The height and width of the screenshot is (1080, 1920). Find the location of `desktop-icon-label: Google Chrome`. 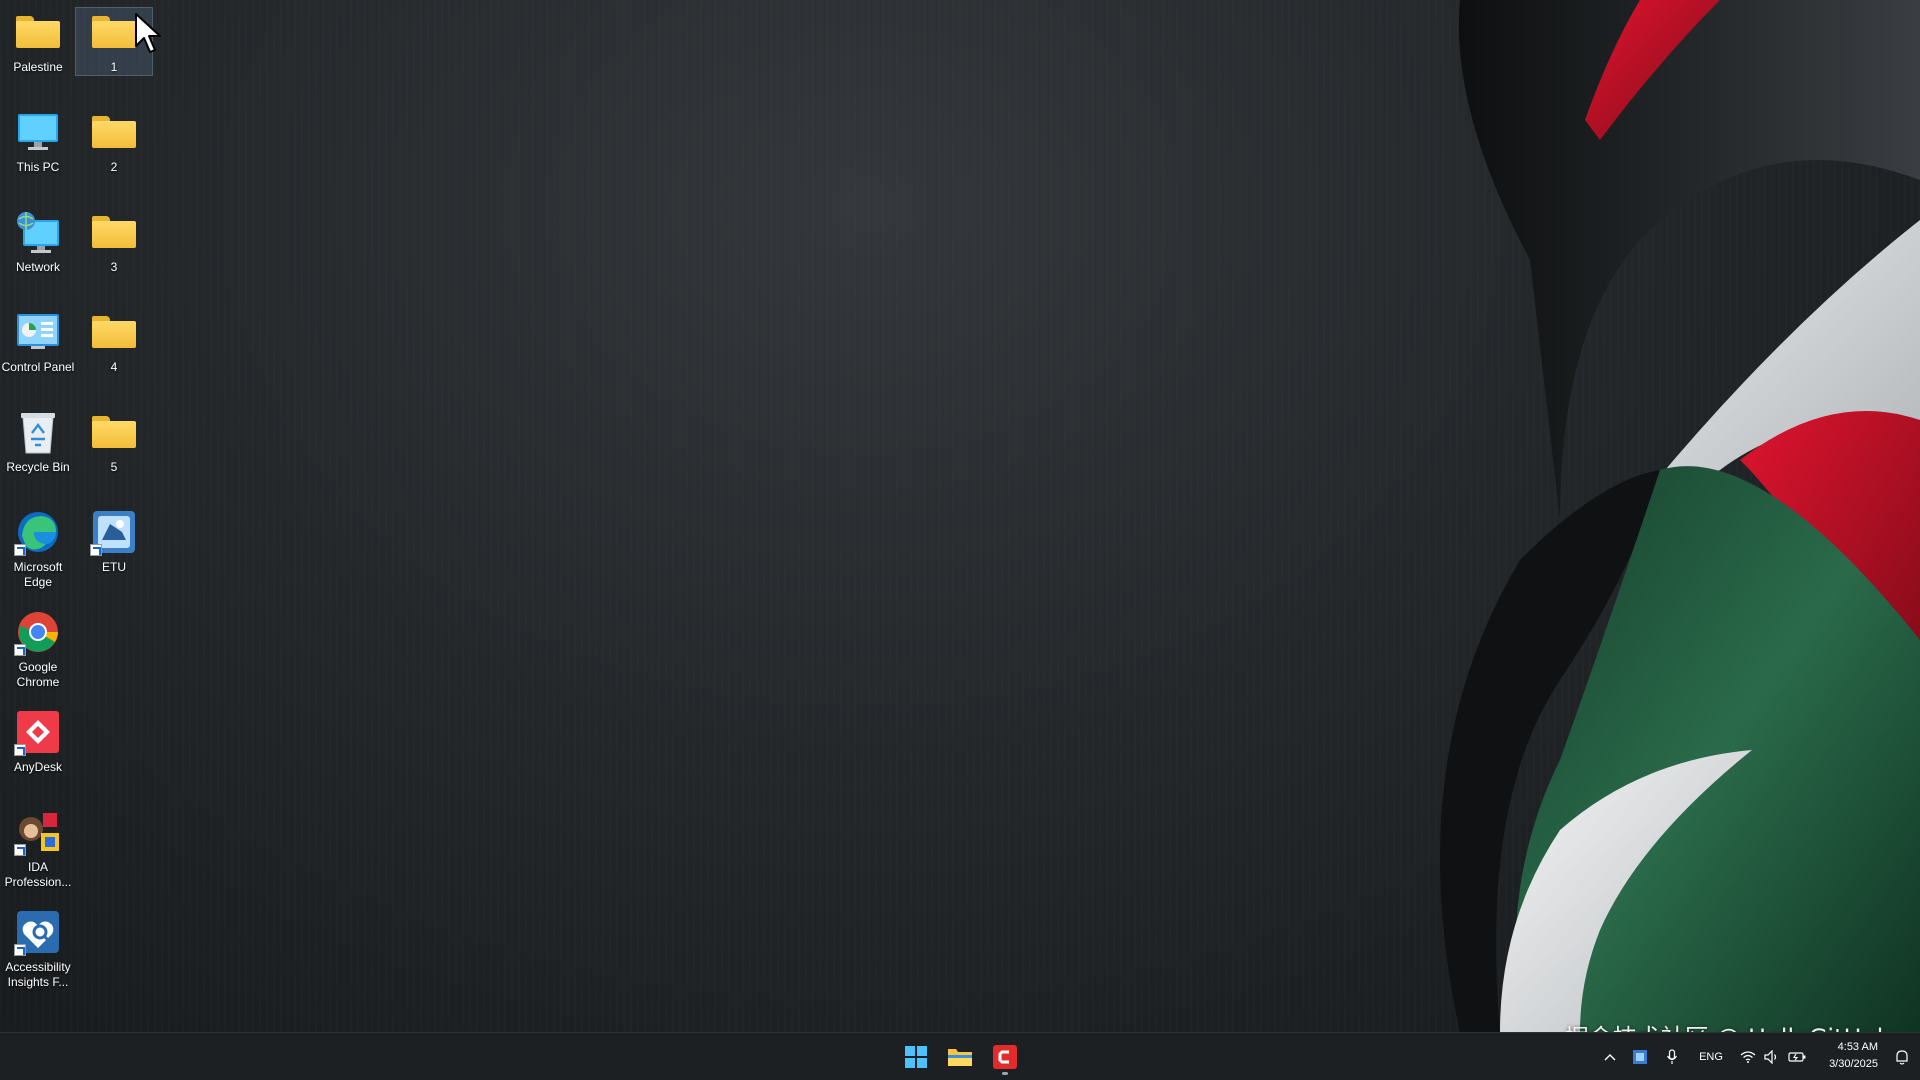

desktop-icon-label: Google Chrome is located at coordinates (38, 674).